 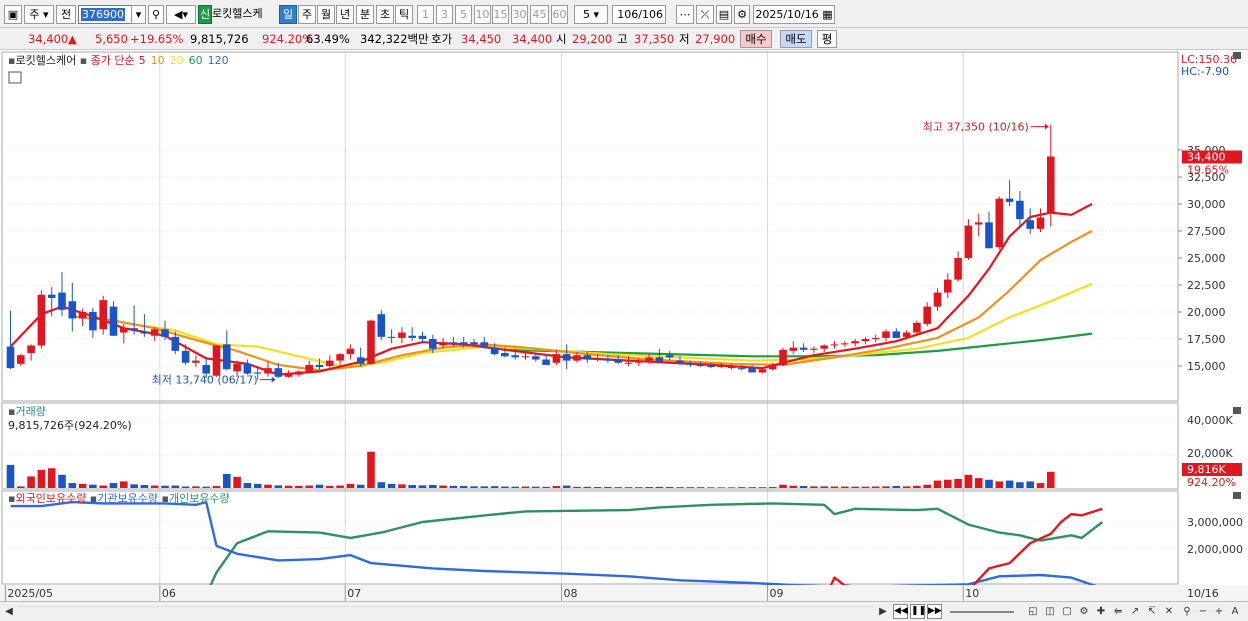 What do you see at coordinates (976, 127) in the screenshot?
I see `high-annotation: 최고 37,350 (10/16)` at bounding box center [976, 127].